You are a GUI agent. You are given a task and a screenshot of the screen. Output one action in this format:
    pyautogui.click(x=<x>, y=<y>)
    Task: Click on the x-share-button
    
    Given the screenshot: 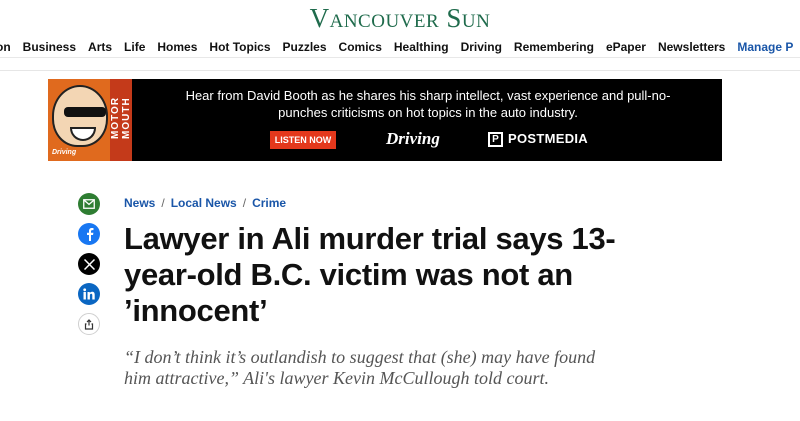 What is the action you would take?
    pyautogui.click(x=89, y=264)
    